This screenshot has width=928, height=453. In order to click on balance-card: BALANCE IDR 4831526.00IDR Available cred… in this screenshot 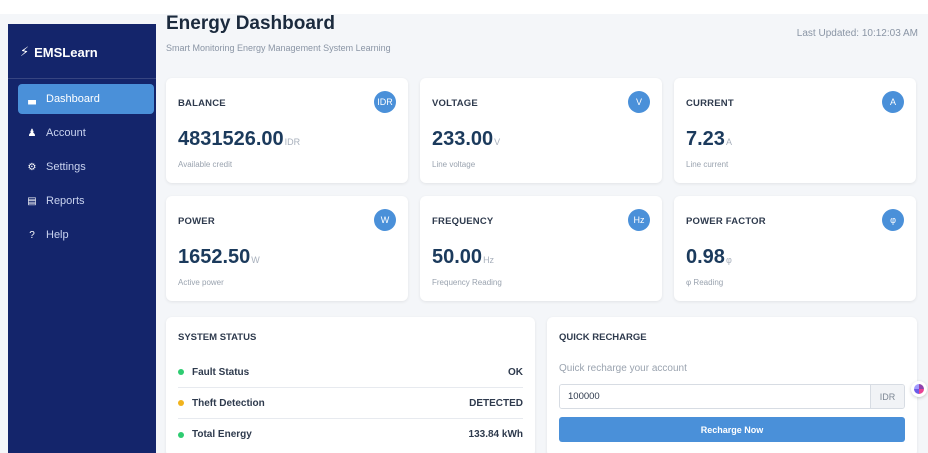, I will do `click(287, 130)`.